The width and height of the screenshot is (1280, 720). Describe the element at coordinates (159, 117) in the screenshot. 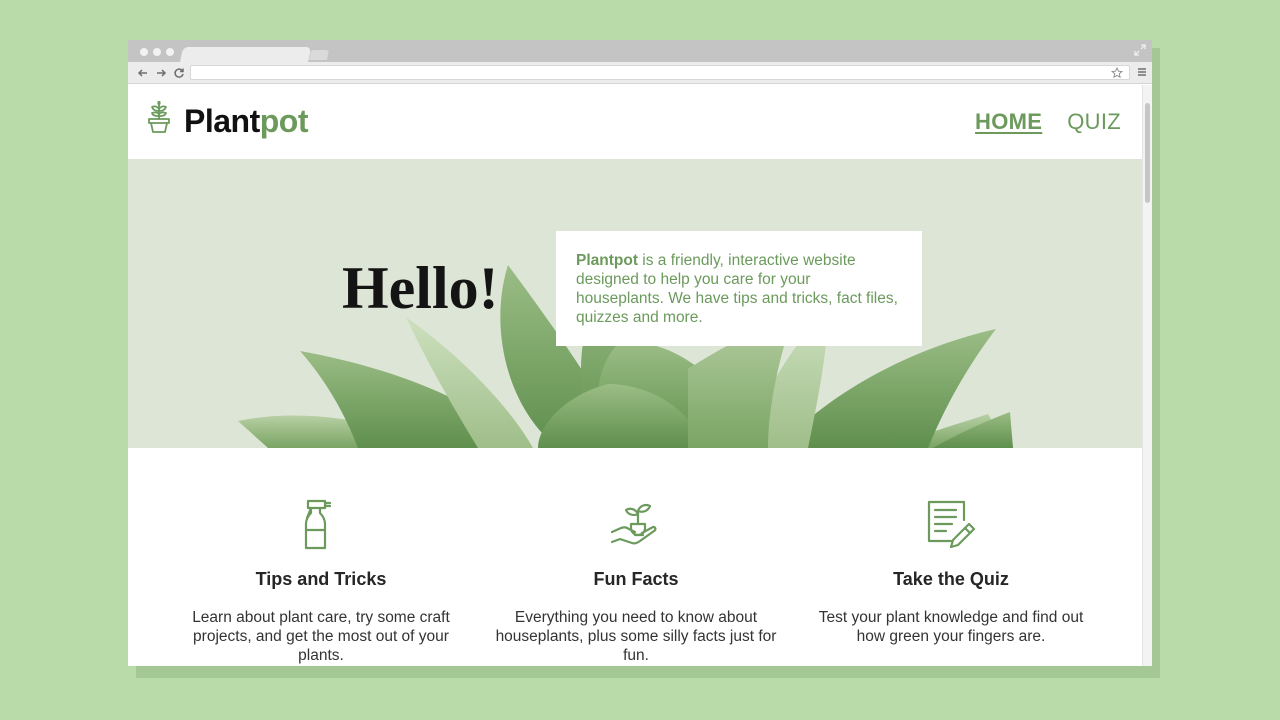

I see `plant-pot-logo-icon` at that location.